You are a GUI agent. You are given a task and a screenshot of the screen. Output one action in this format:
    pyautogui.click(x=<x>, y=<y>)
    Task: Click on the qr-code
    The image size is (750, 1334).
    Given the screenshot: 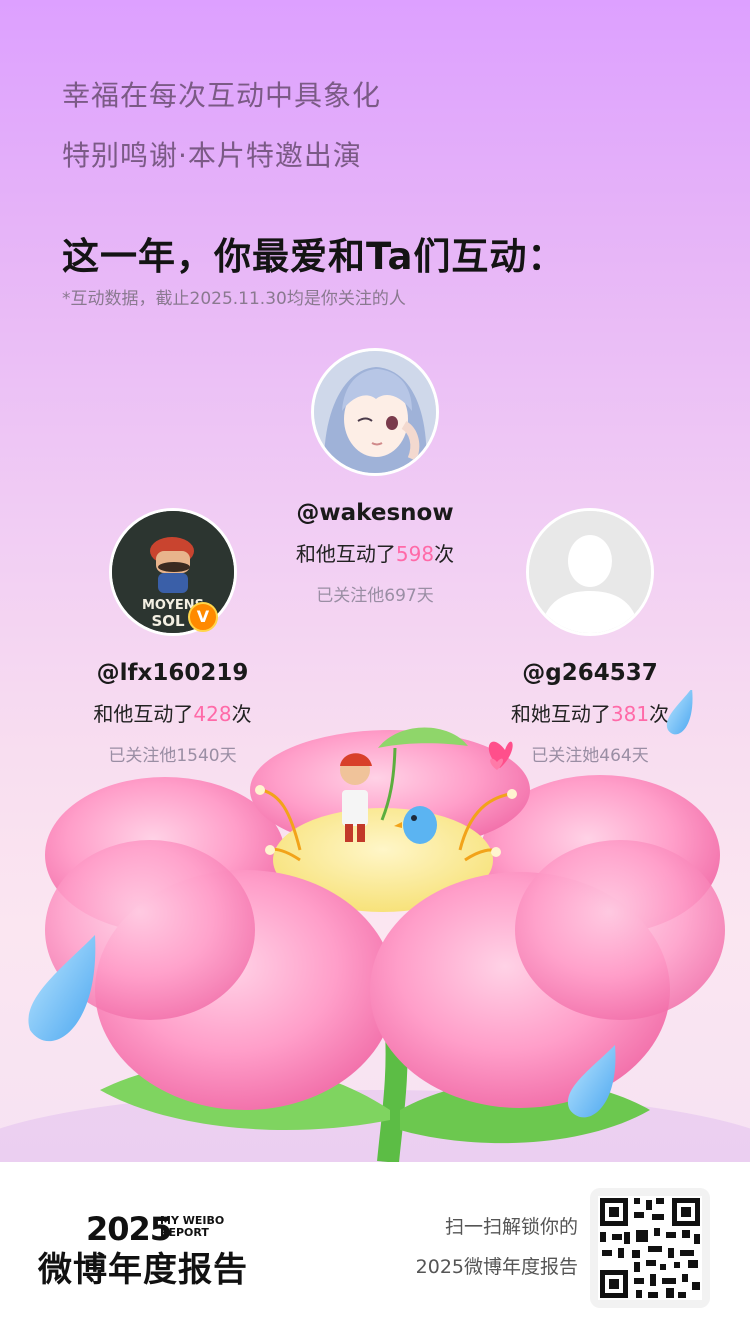 What is the action you would take?
    pyautogui.click(x=650, y=1248)
    